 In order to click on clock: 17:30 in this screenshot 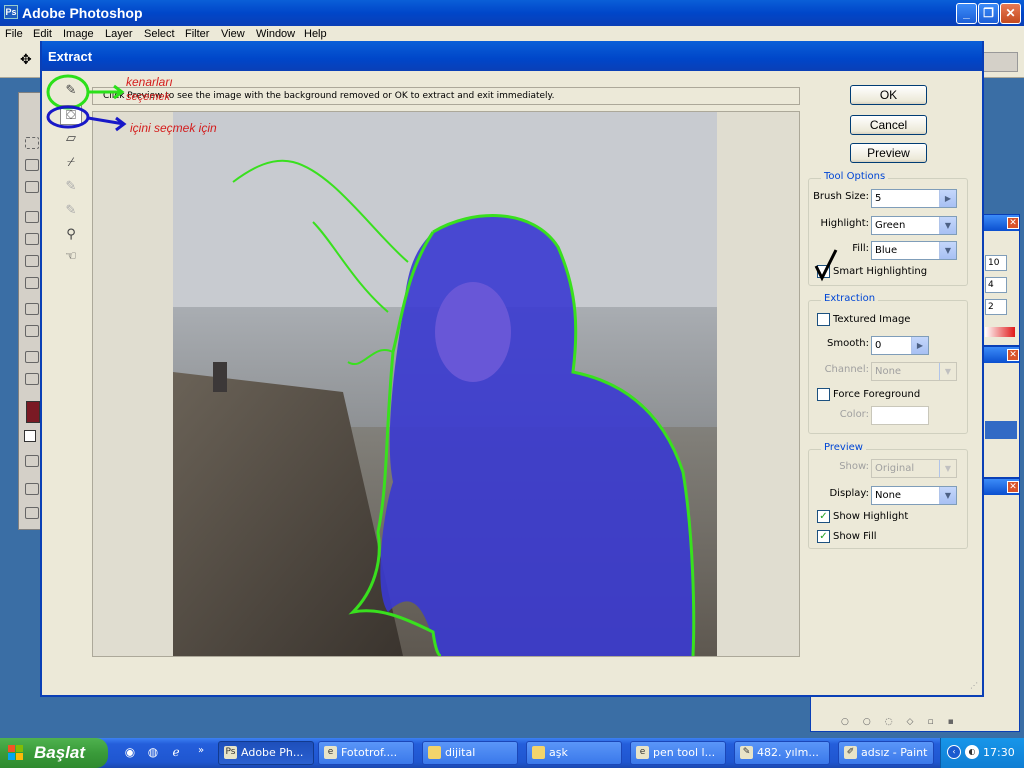, I will do `click(999, 752)`.